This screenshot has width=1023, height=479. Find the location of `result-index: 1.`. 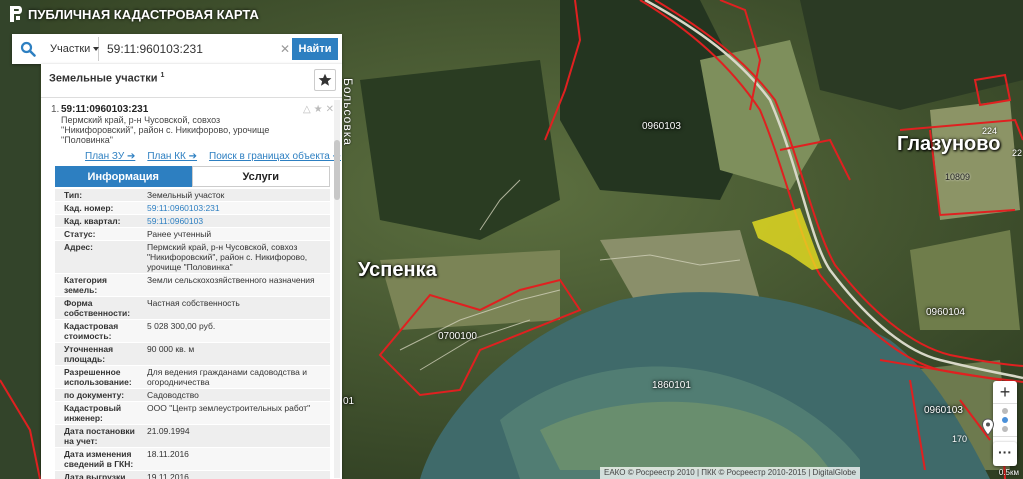

result-index: 1. is located at coordinates (55, 109).